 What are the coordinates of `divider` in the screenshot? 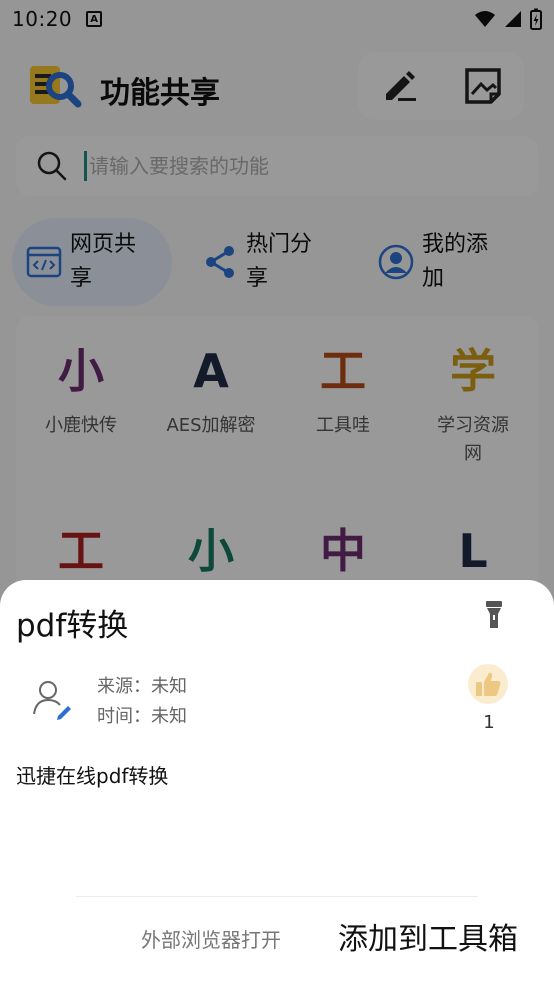 It's located at (277, 896).